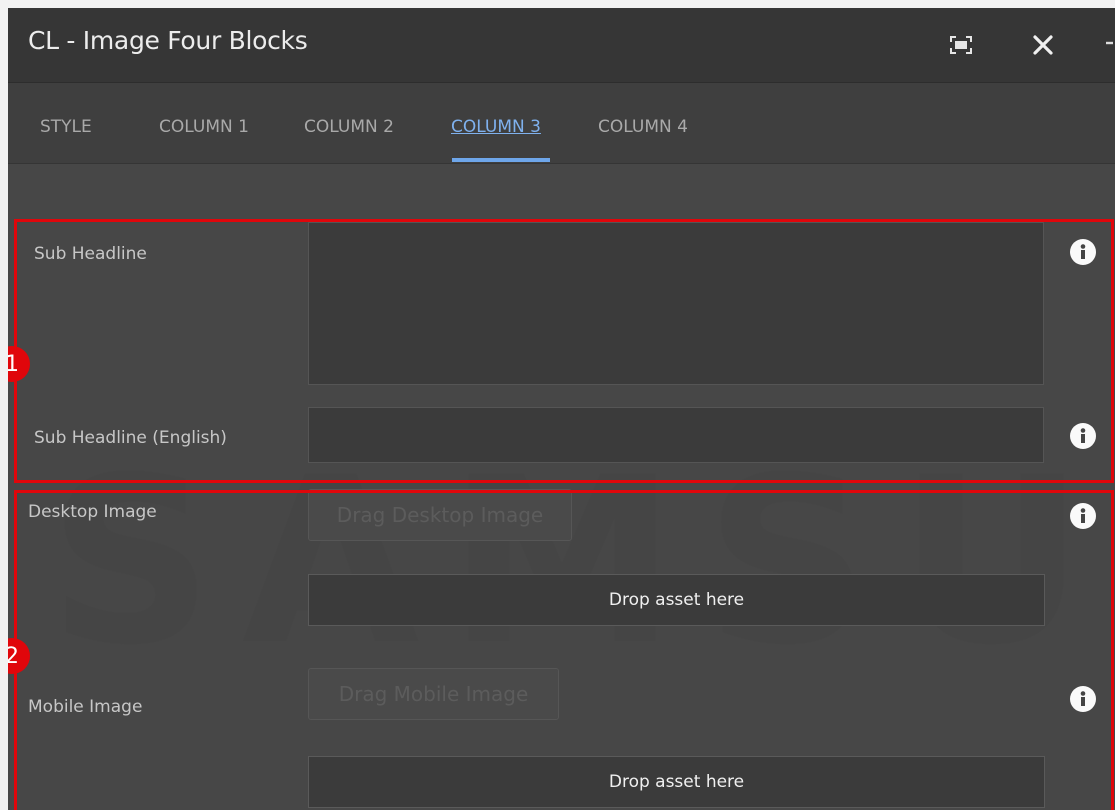  What do you see at coordinates (168, 40) in the screenshot?
I see `dialog-title: CL - Image Four Blocks` at bounding box center [168, 40].